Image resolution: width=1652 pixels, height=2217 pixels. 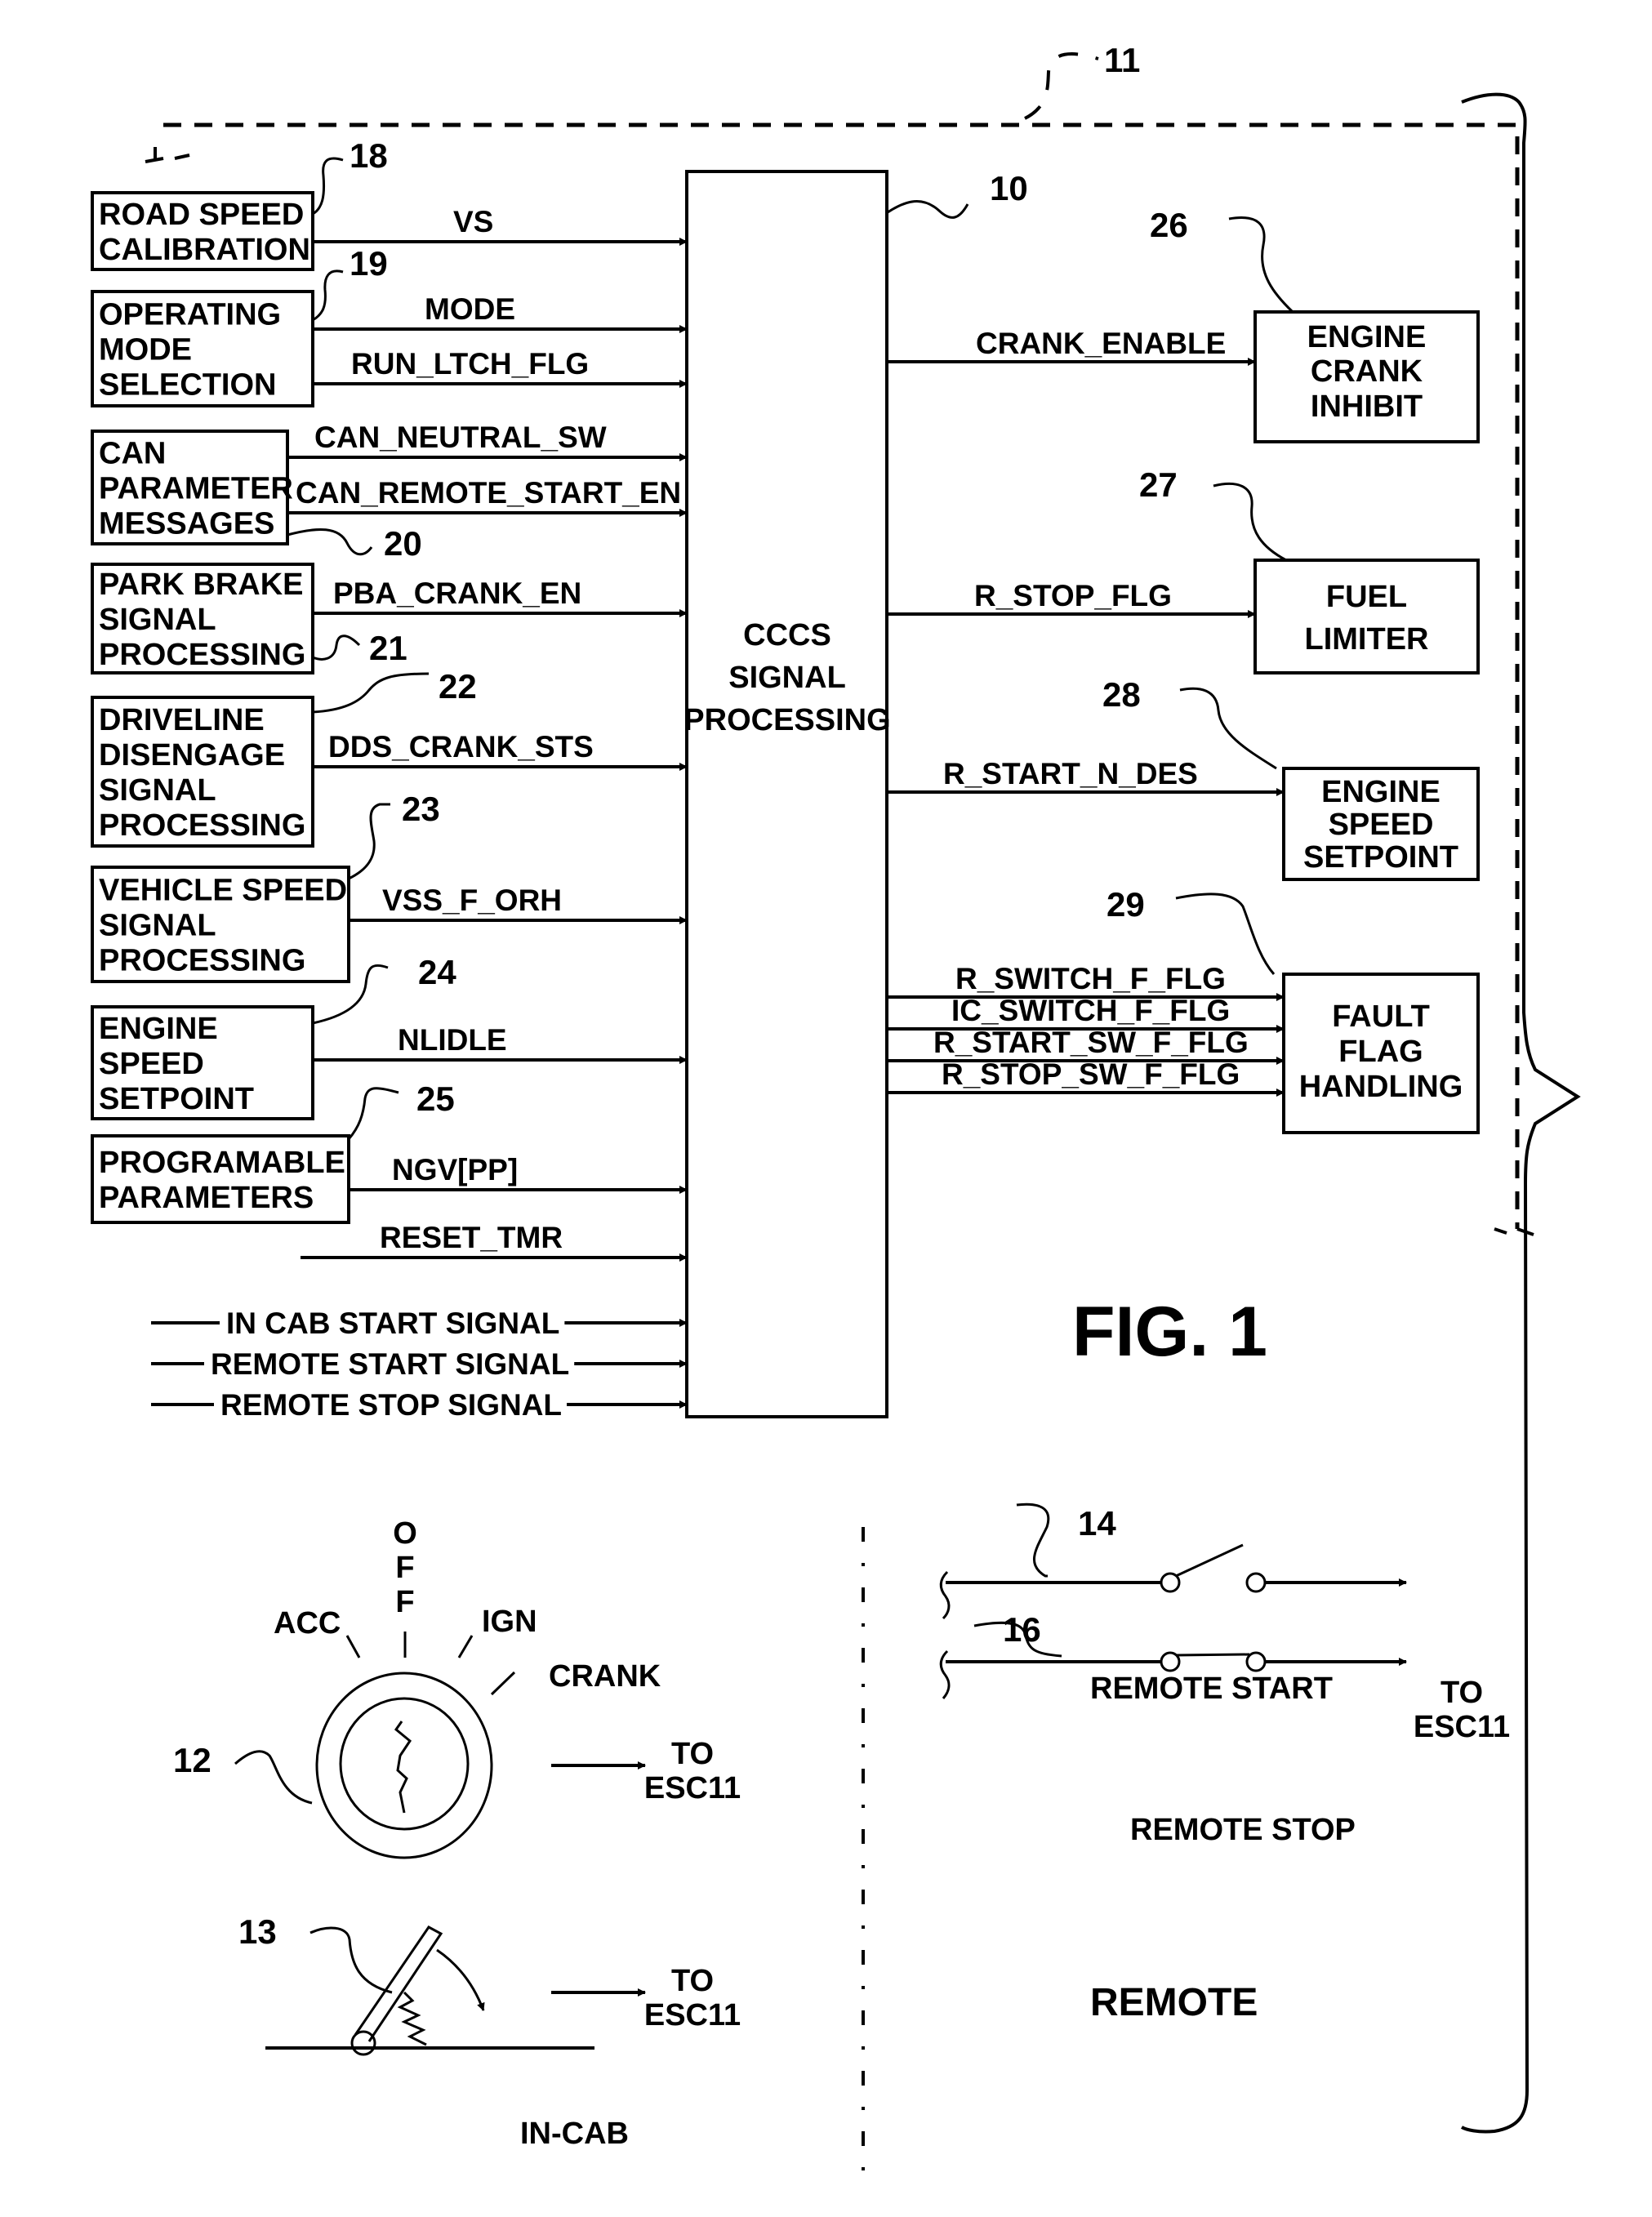 I want to click on output-block-label-line: HANDLING, so click(x=1381, y=1087).